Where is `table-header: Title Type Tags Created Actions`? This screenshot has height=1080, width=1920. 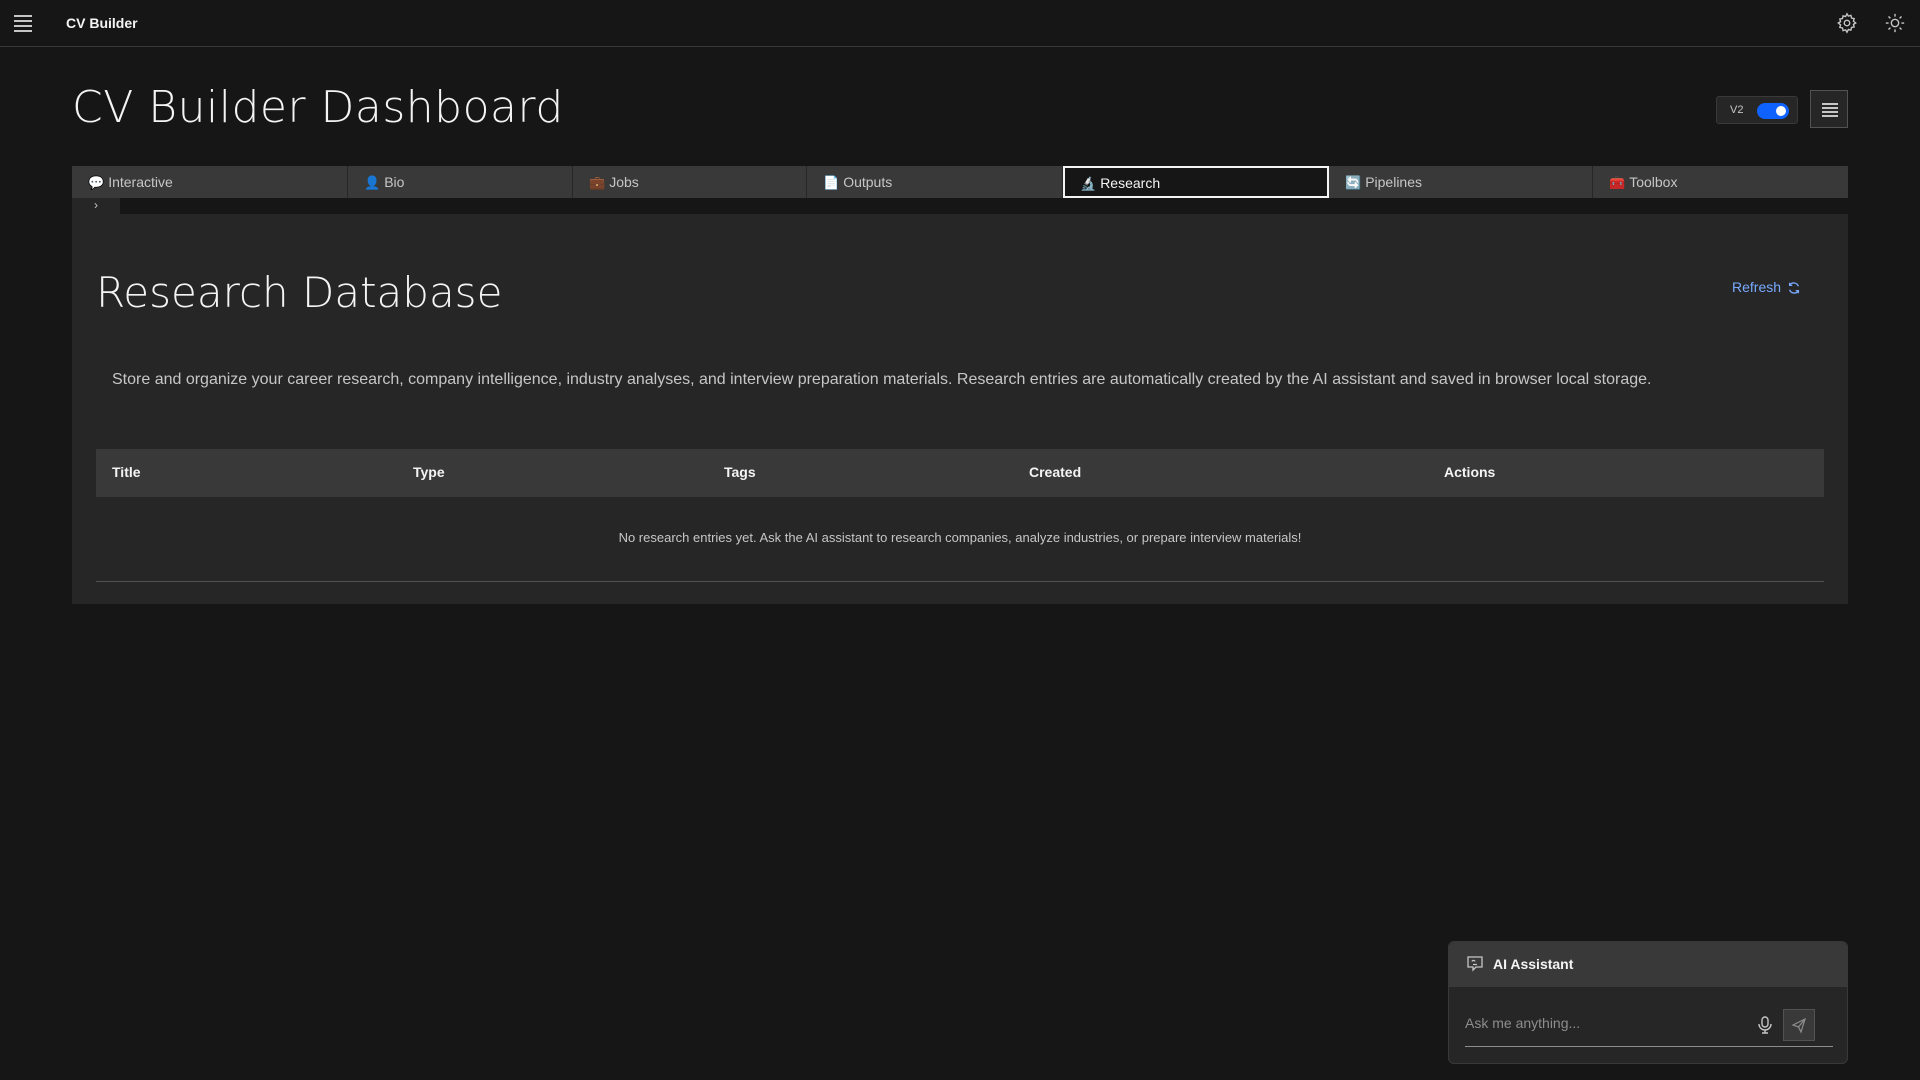 table-header: Title Type Tags Created Actions is located at coordinates (960, 473).